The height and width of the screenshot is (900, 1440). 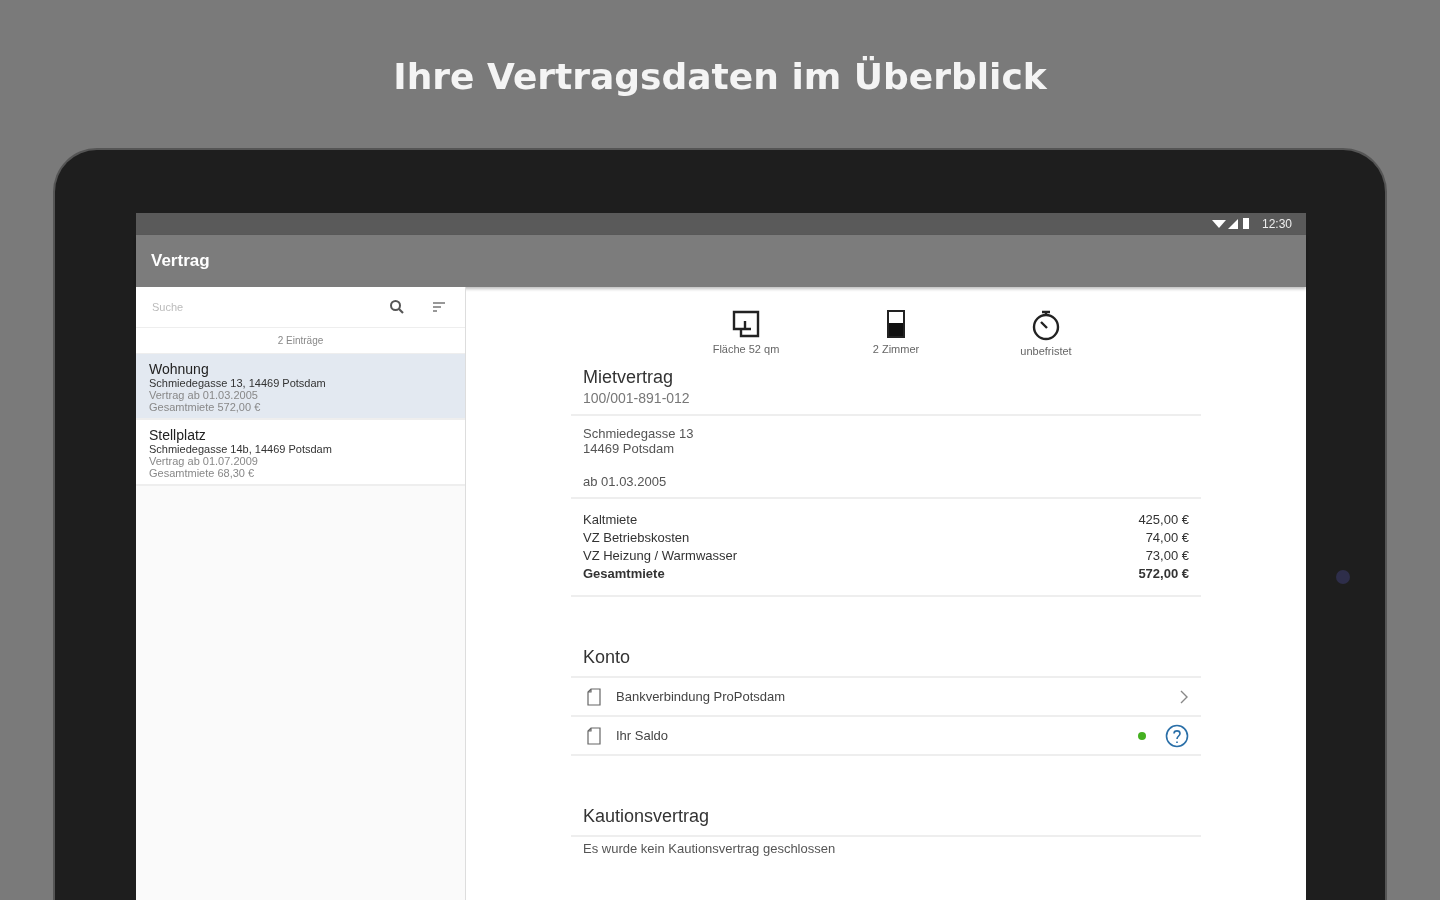 I want to click on sort-icon, so click(x=439, y=307).